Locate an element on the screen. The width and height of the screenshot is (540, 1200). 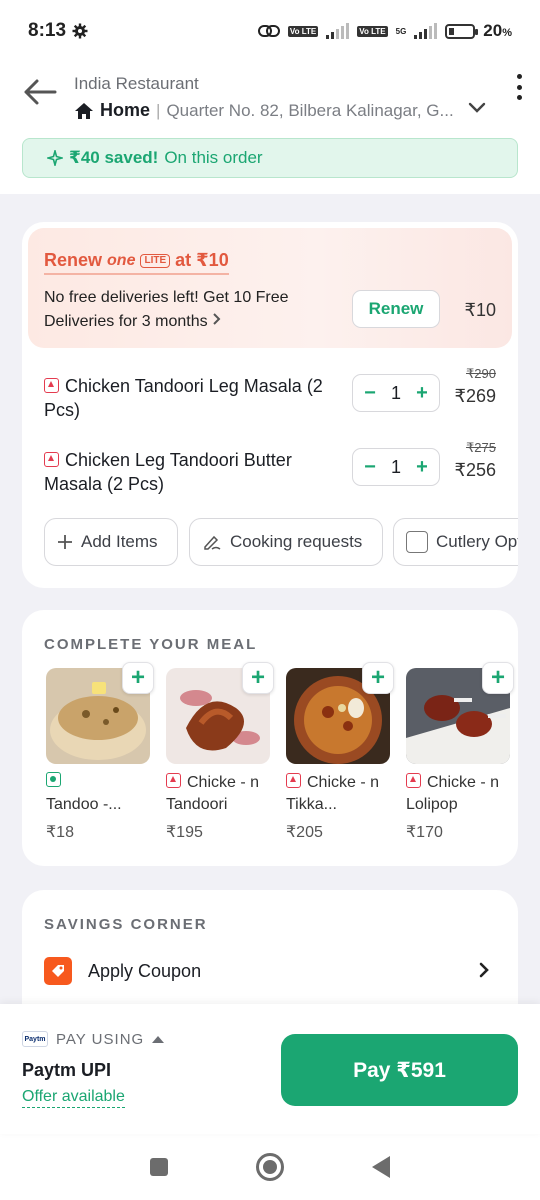
renew-title-prefix: Renew is located at coordinates (73, 260).